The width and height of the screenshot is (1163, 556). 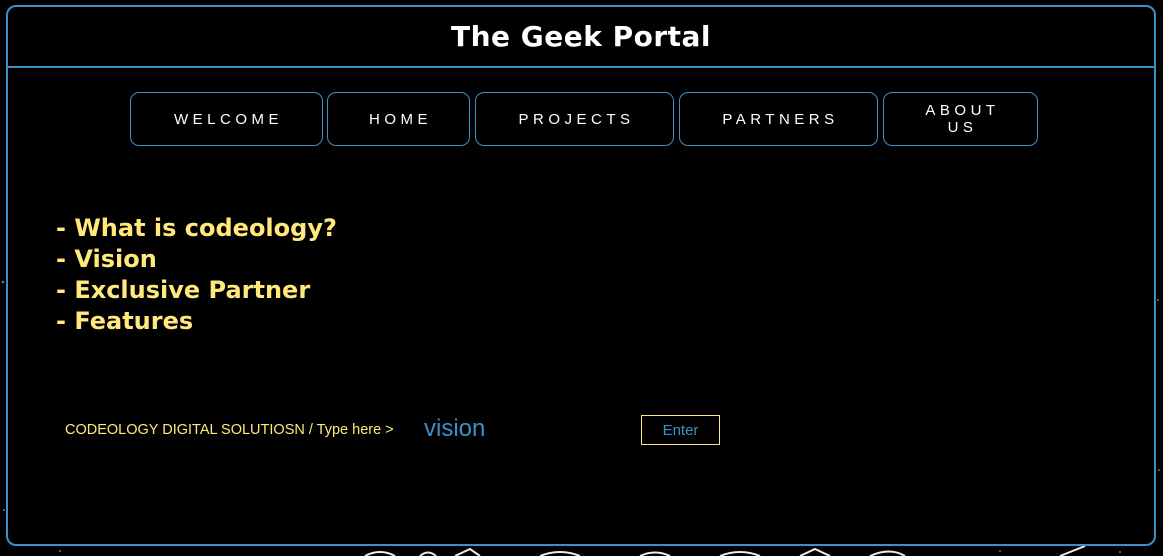 What do you see at coordinates (520, 429) in the screenshot?
I see `command-input` at bounding box center [520, 429].